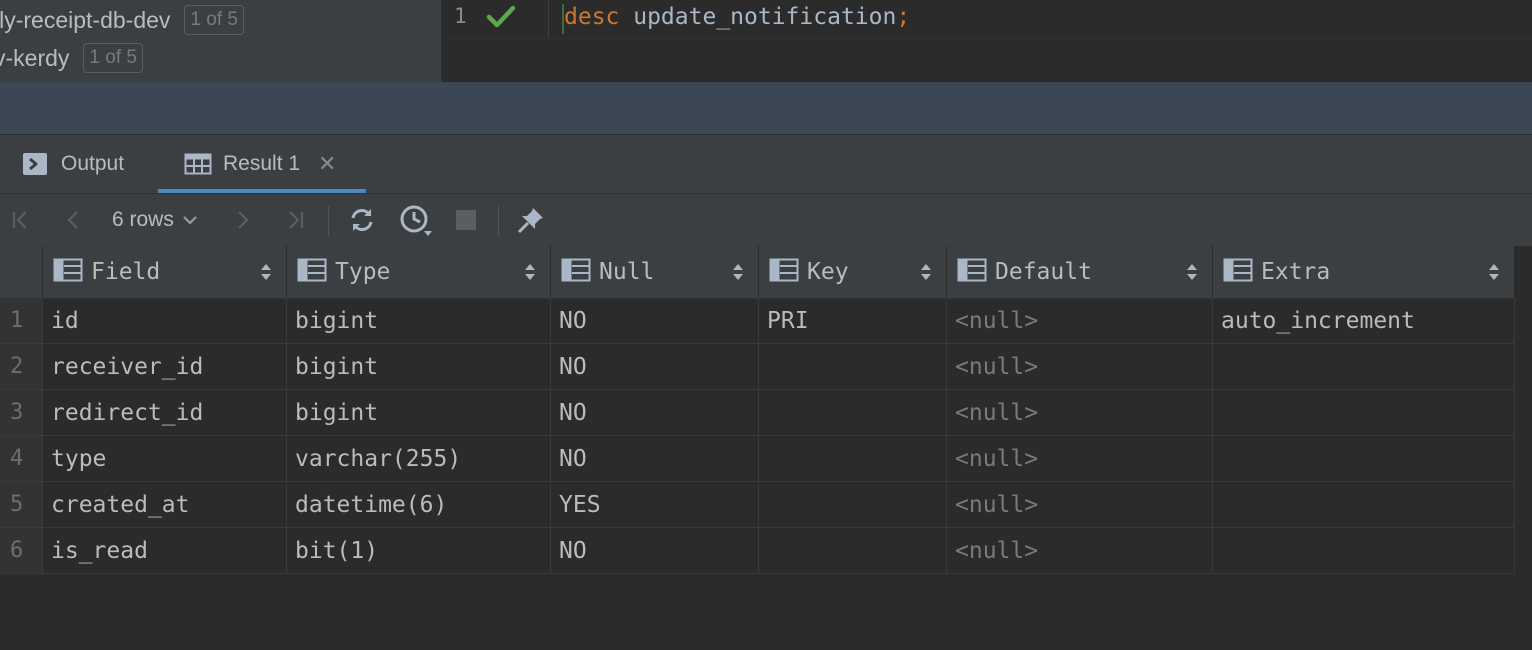  I want to click on first-page-icon, so click(21, 220).